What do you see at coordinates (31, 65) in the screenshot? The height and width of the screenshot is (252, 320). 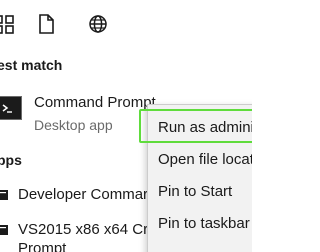 I see `best-match-heading: est match` at bounding box center [31, 65].